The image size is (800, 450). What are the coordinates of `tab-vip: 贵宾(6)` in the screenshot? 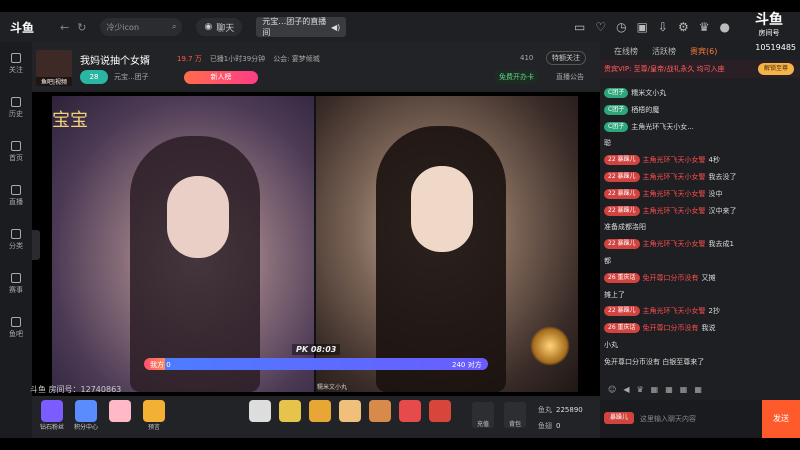 It's located at (703, 51).